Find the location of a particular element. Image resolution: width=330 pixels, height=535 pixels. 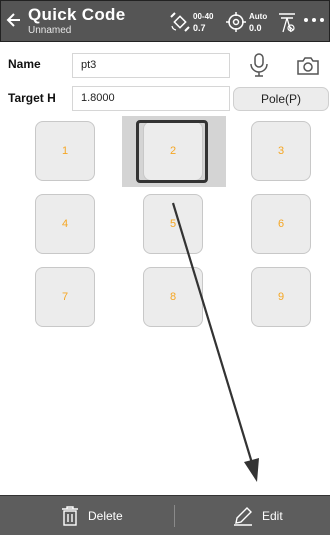

code-button-4: 4 is located at coordinates (65, 224).